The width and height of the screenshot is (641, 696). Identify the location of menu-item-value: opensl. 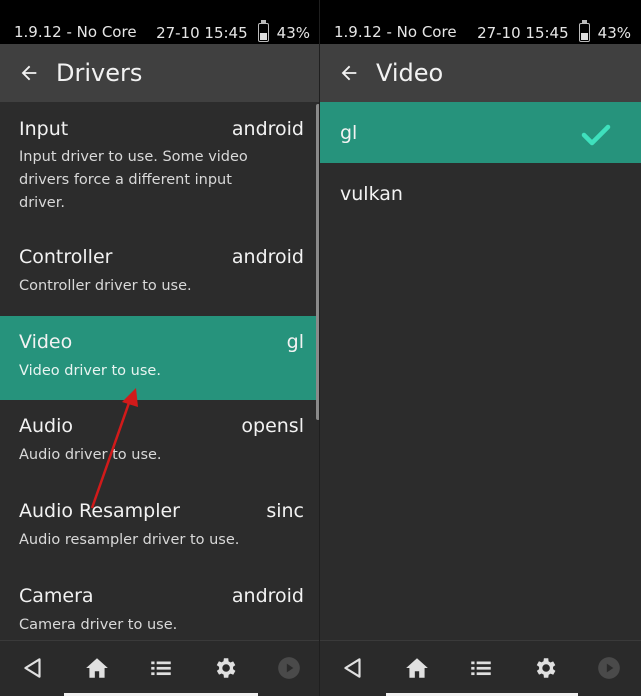
(272, 426).